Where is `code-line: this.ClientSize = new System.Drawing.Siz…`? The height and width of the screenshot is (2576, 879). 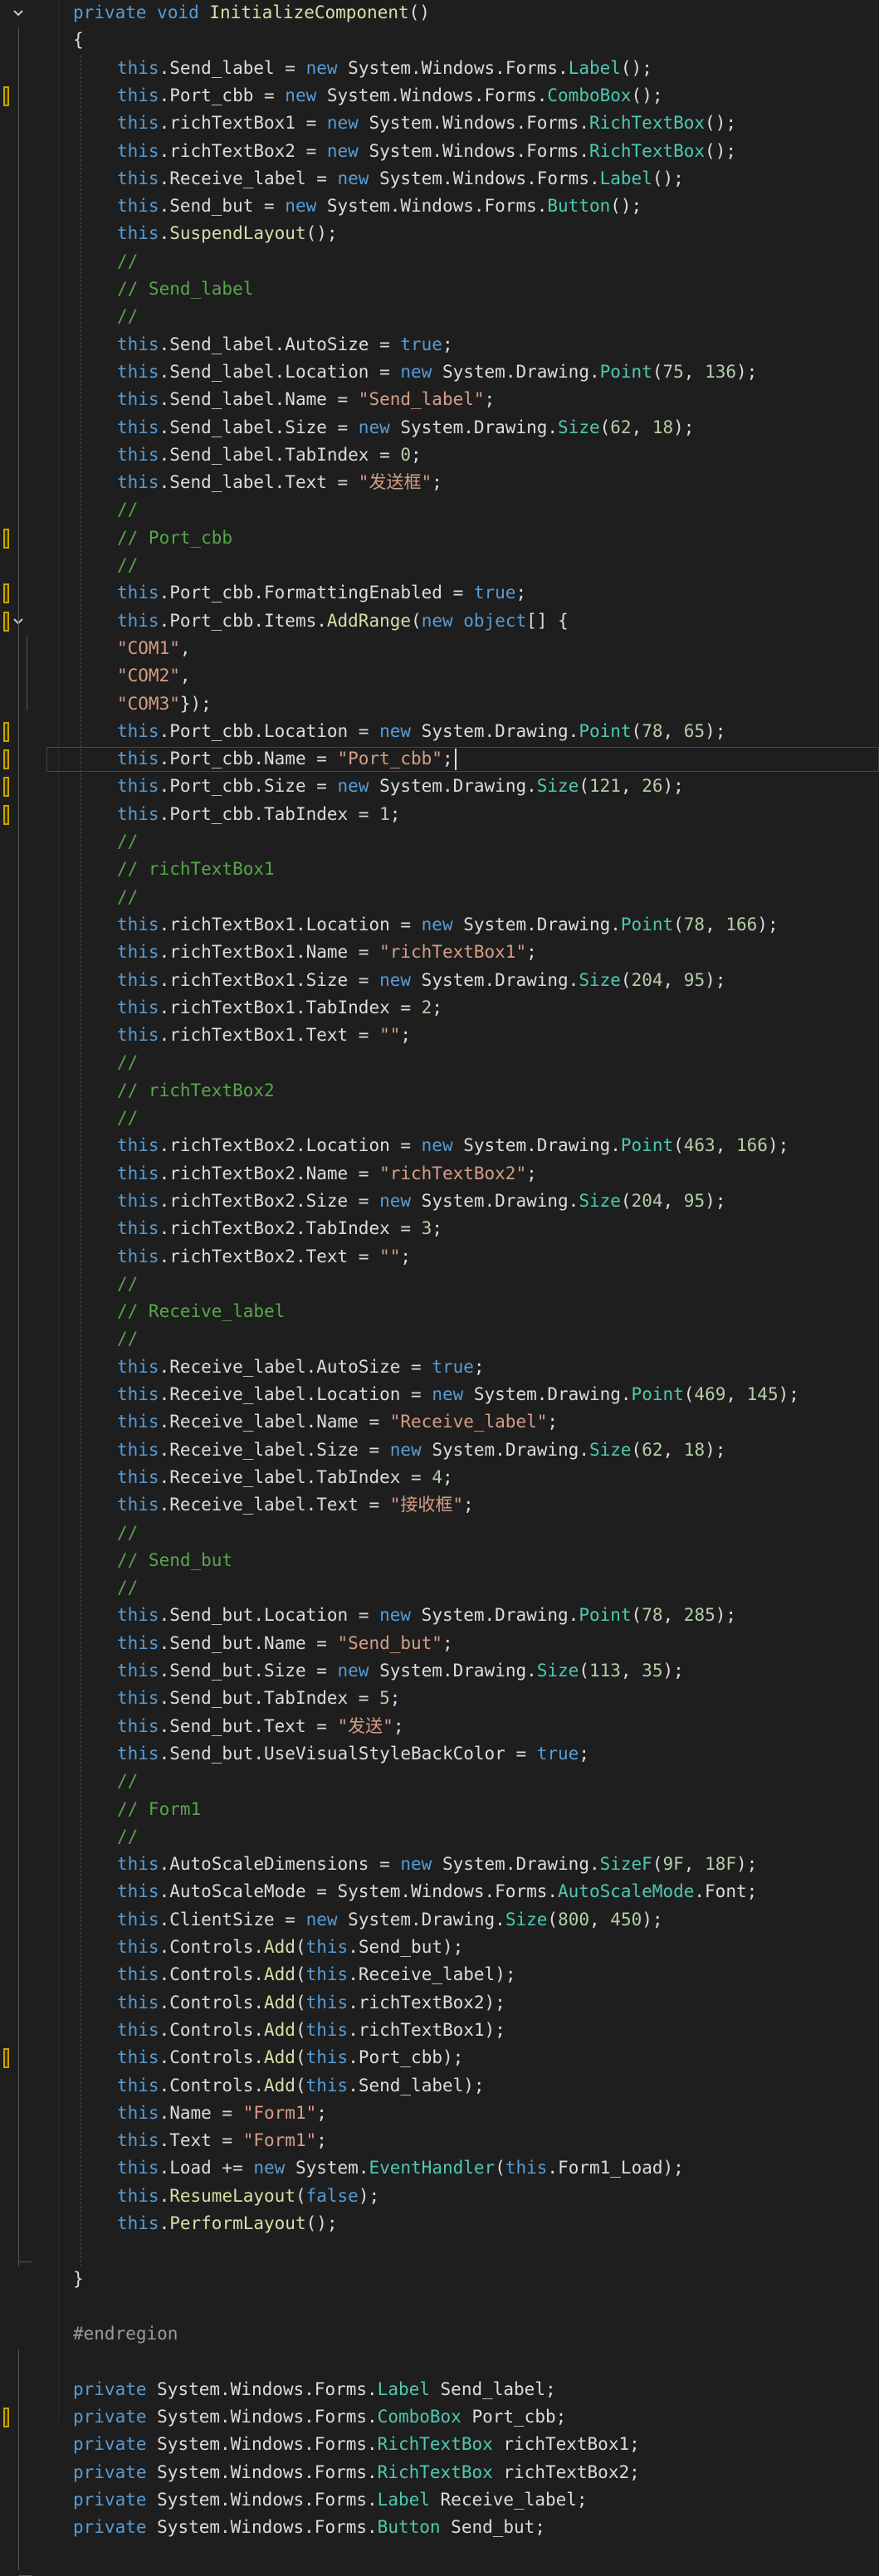
code-line: this.ClientSize = new System.Drawing.Siz… is located at coordinates (390, 1920).